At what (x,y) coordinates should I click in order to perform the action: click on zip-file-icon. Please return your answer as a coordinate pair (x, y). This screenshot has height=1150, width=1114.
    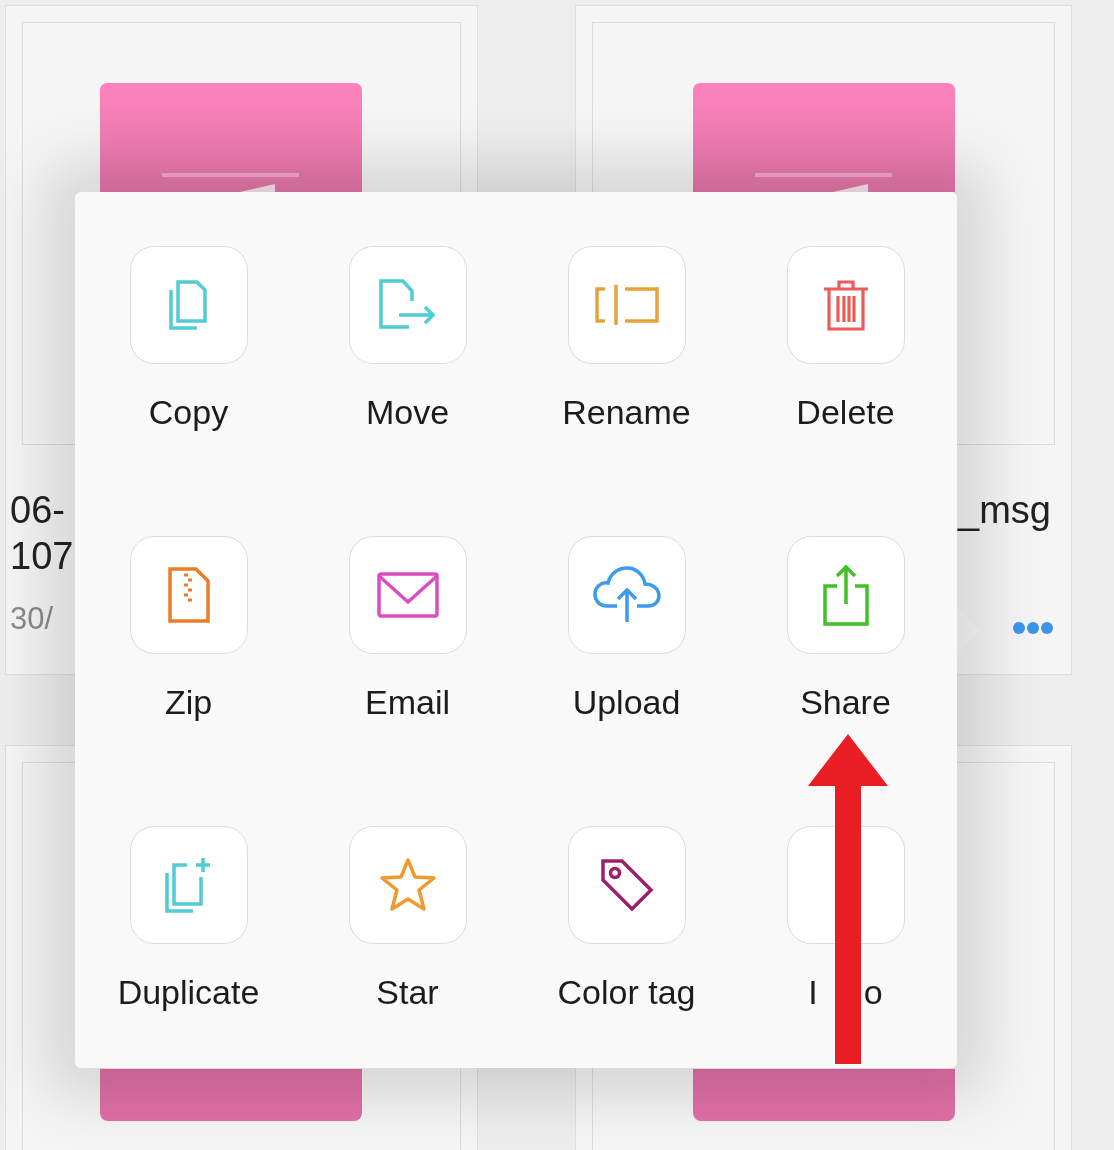
    Looking at the image, I should click on (188, 595).